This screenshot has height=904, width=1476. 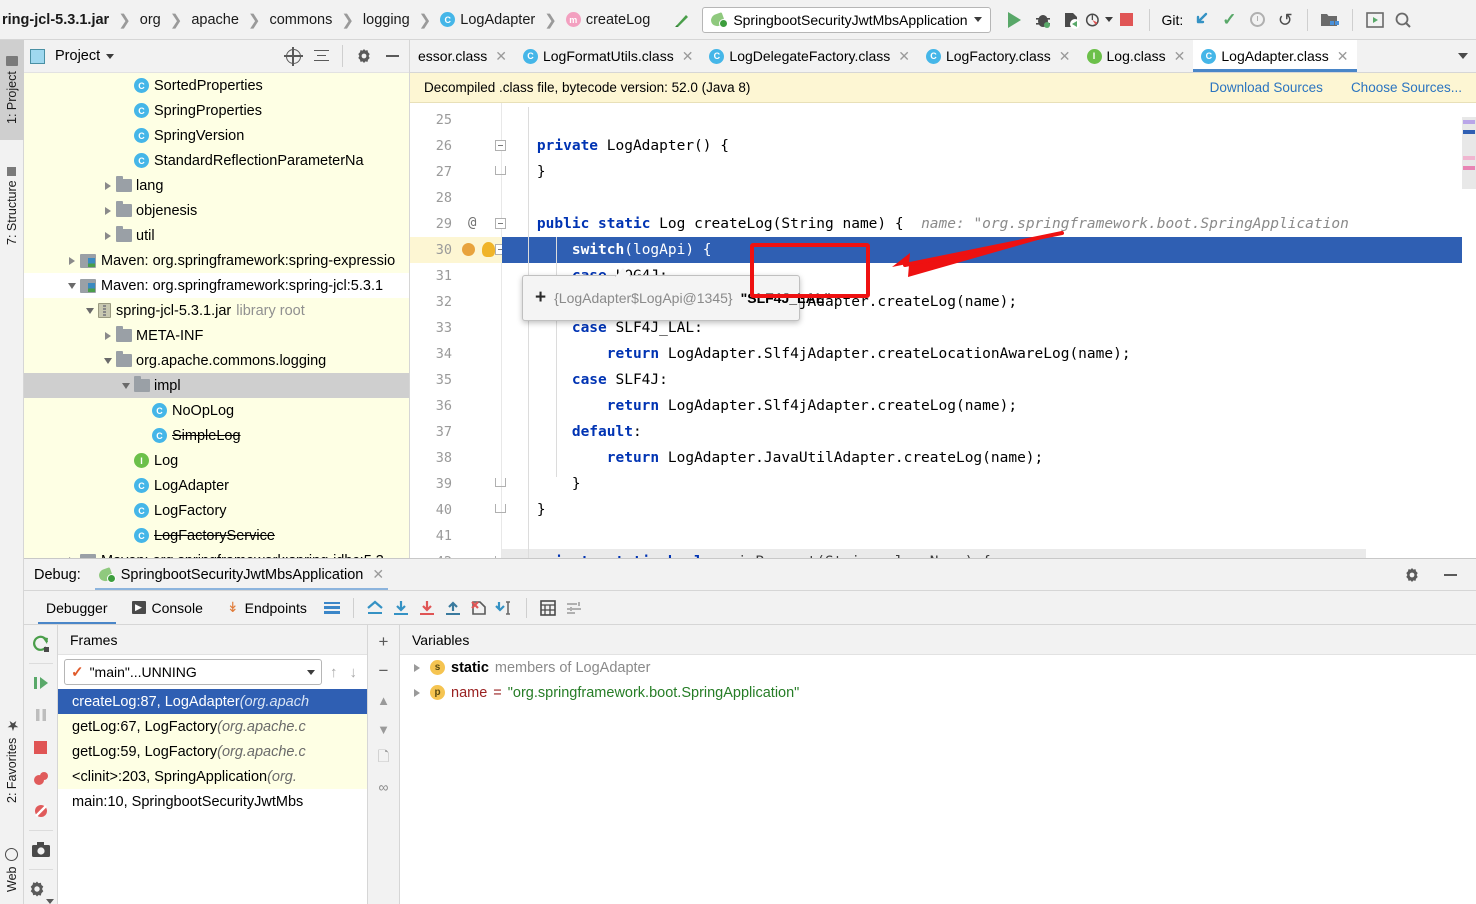 What do you see at coordinates (608, 56) in the screenshot?
I see `editor-tab: C LogFormatUtils.class ✕` at bounding box center [608, 56].